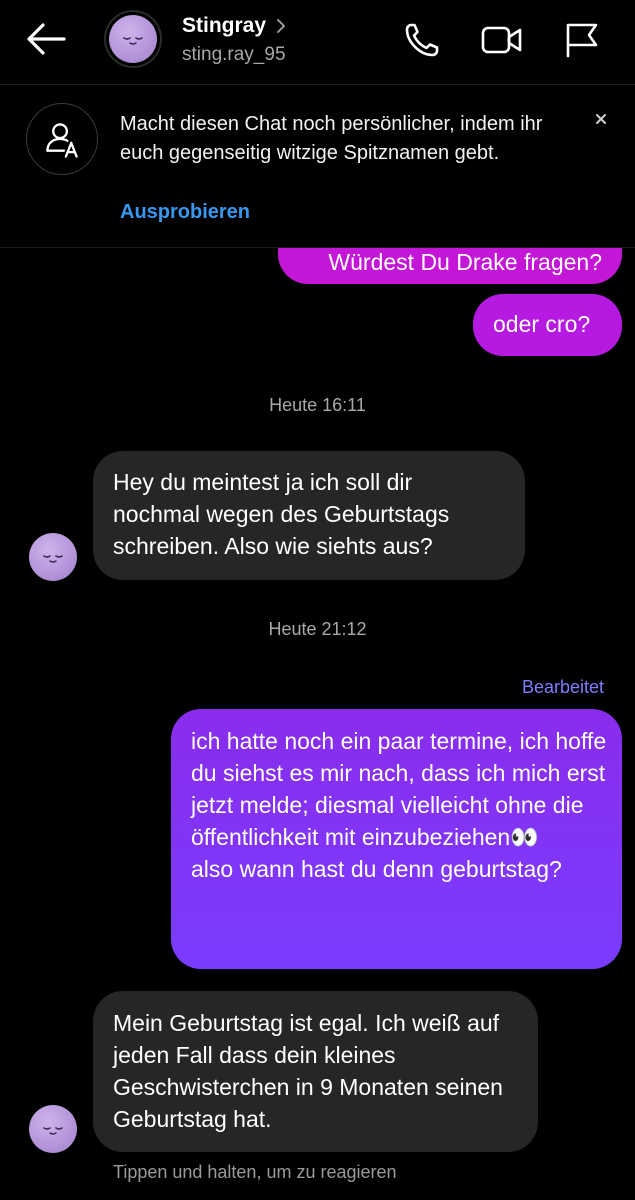 The width and height of the screenshot is (635, 1200). I want to click on sent-message: oder cro?, so click(547, 325).